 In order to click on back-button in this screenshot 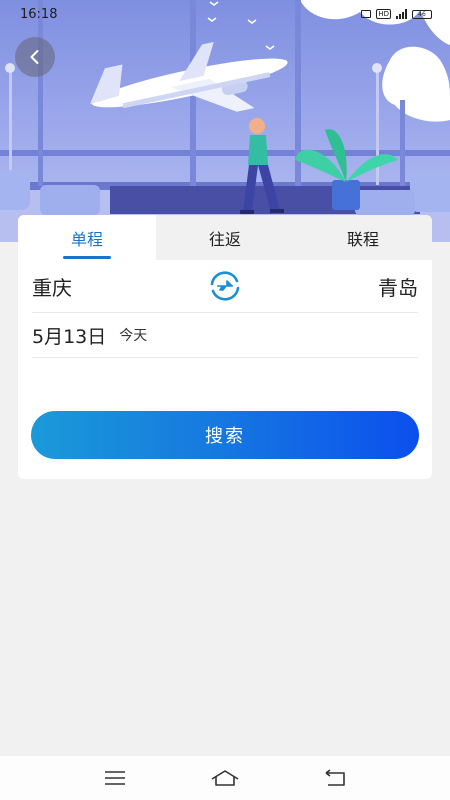, I will do `click(35, 57)`.